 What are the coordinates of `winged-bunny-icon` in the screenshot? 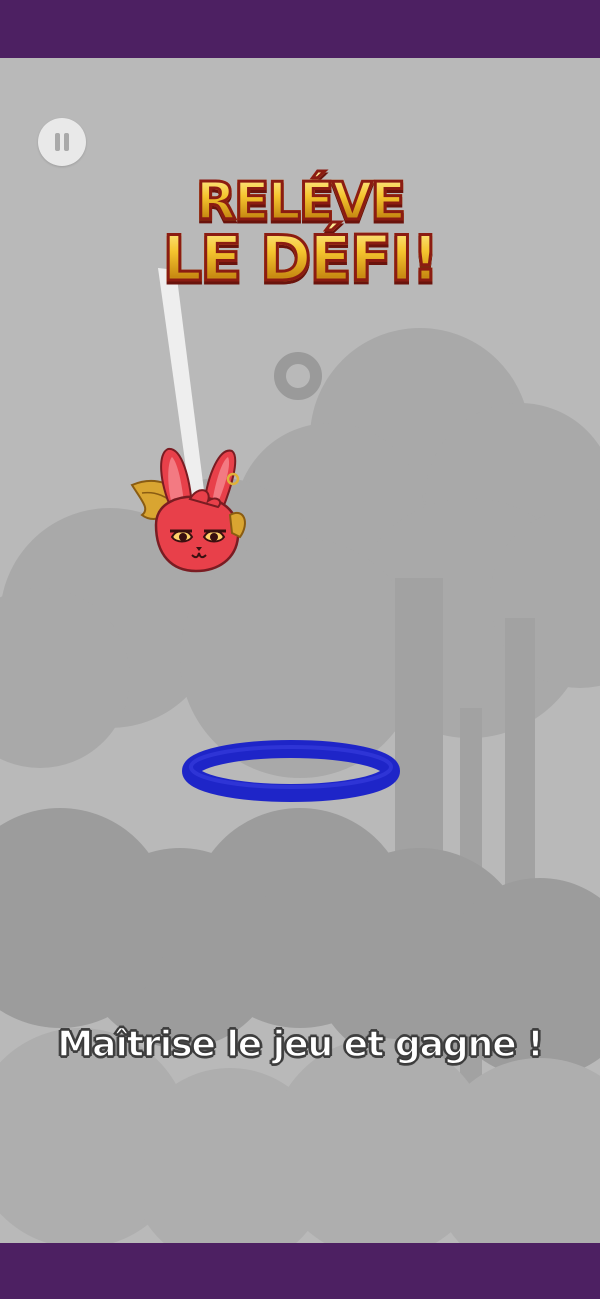 It's located at (188, 510).